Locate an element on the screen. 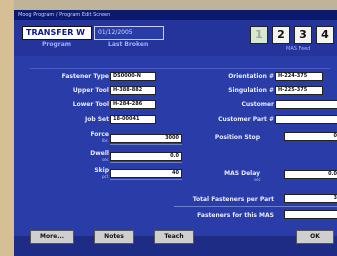 The width and height of the screenshot is (337, 256). mas-1-button: 1 is located at coordinates (259, 35).